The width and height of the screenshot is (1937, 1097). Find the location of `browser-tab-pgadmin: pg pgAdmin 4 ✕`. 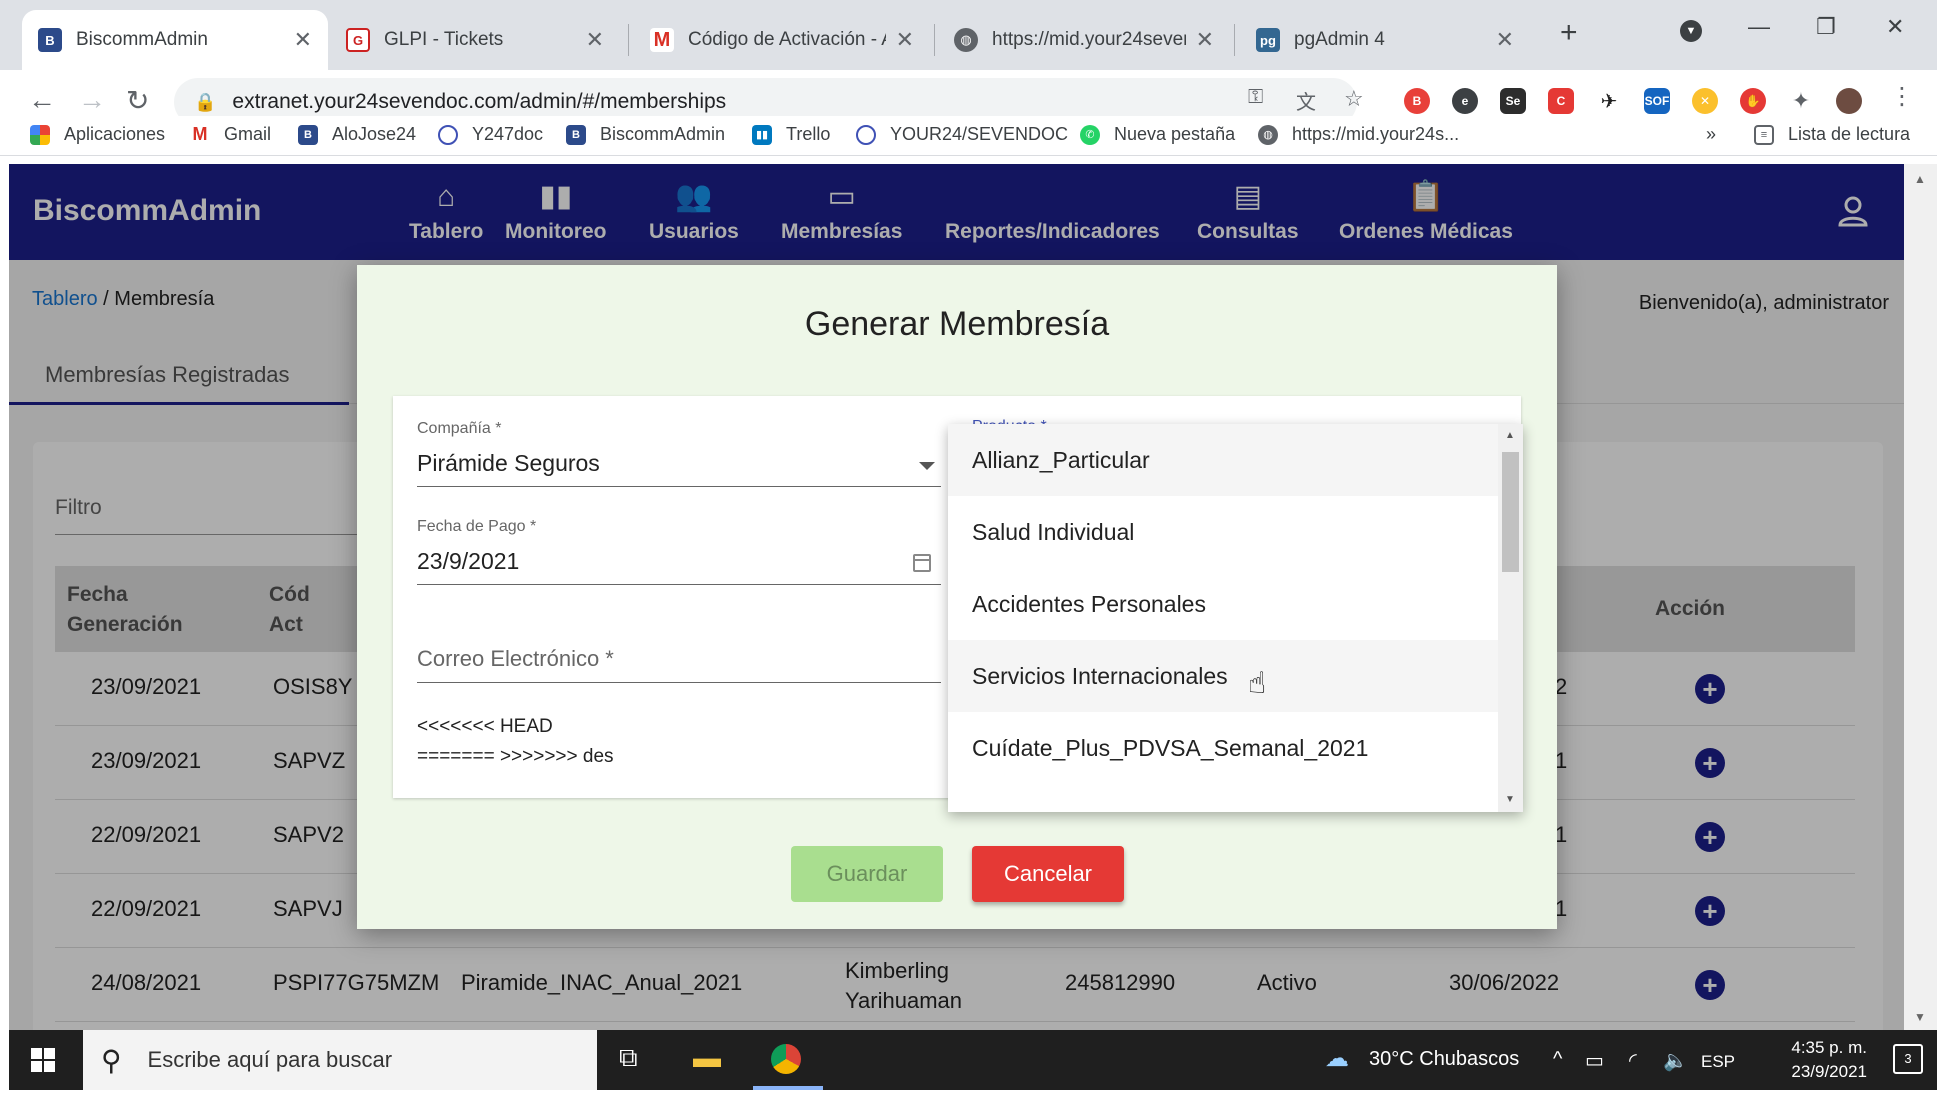

browser-tab-pgadmin: pg pgAdmin 4 ✕ is located at coordinates (1385, 40).